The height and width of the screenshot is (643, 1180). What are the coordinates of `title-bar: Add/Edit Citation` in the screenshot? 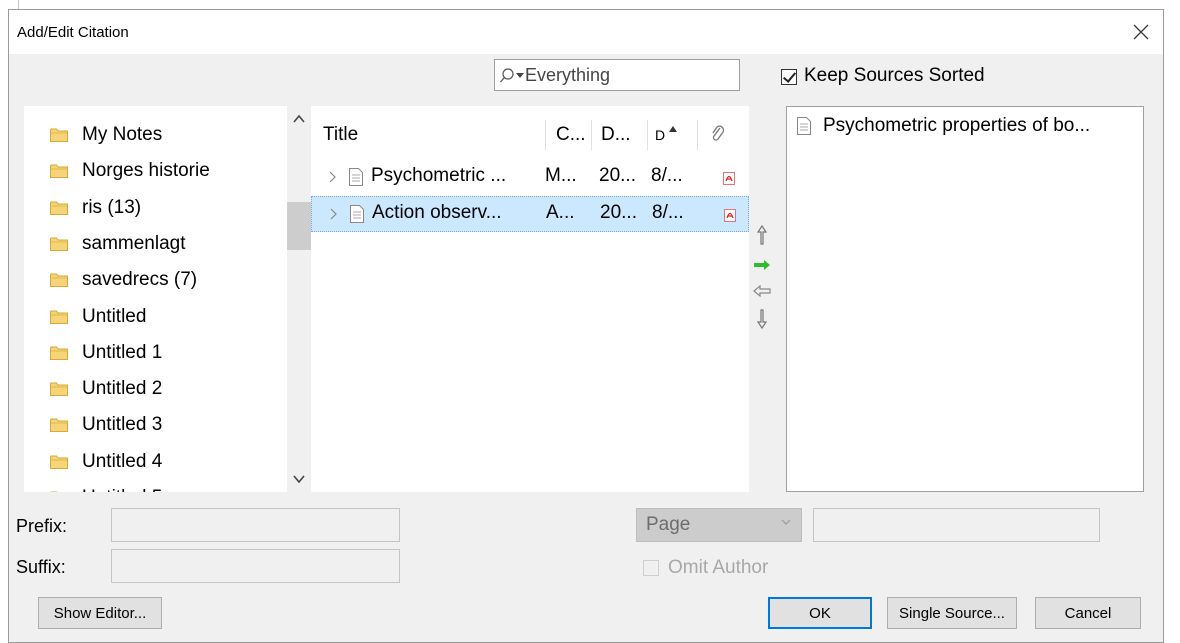 It's located at (586, 32).